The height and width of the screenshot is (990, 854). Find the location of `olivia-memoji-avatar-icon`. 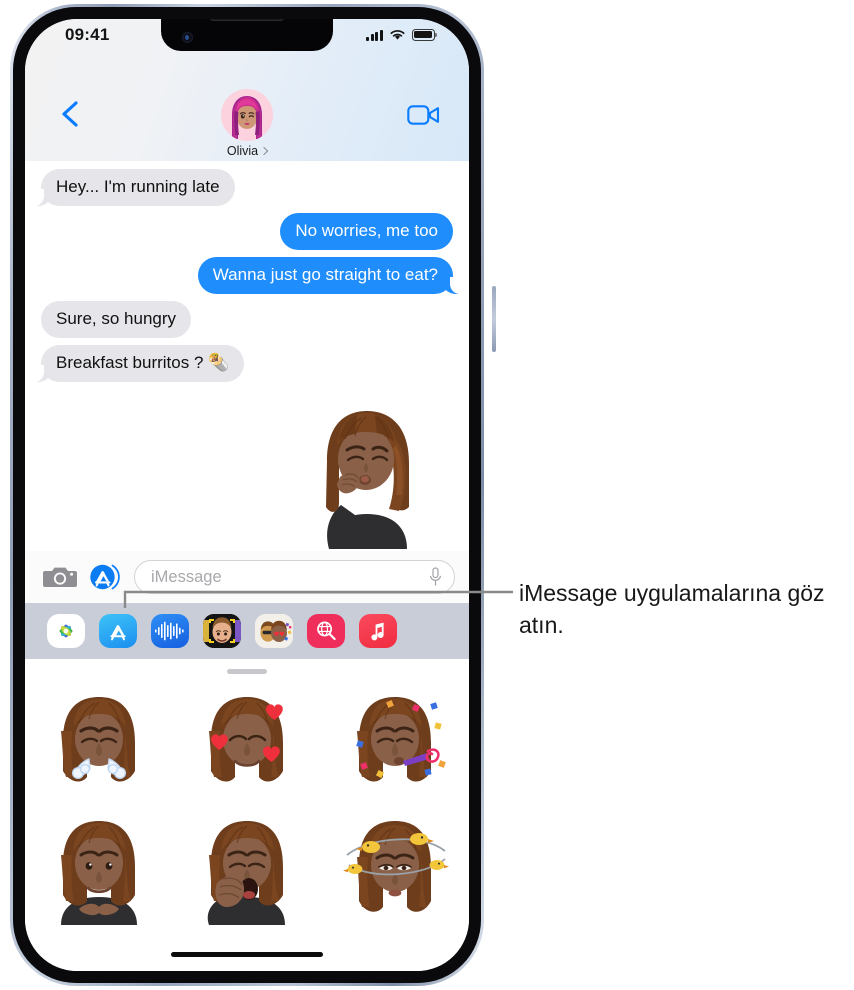

olivia-memoji-avatar-icon is located at coordinates (247, 115).